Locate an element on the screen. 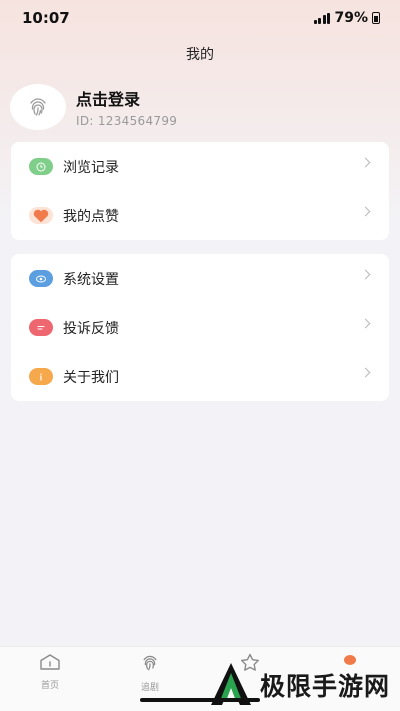 This screenshot has width=400, height=711. tab-home: 首页 is located at coordinates (50, 672).